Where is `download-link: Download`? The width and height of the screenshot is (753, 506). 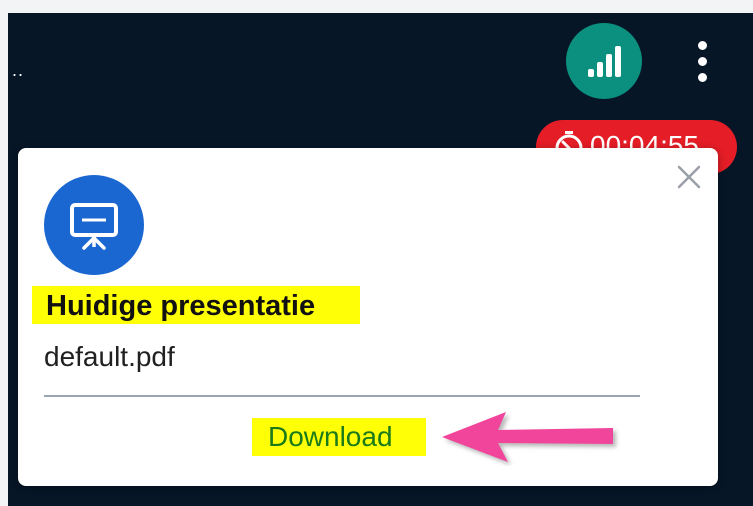
download-link: Download is located at coordinates (330, 437).